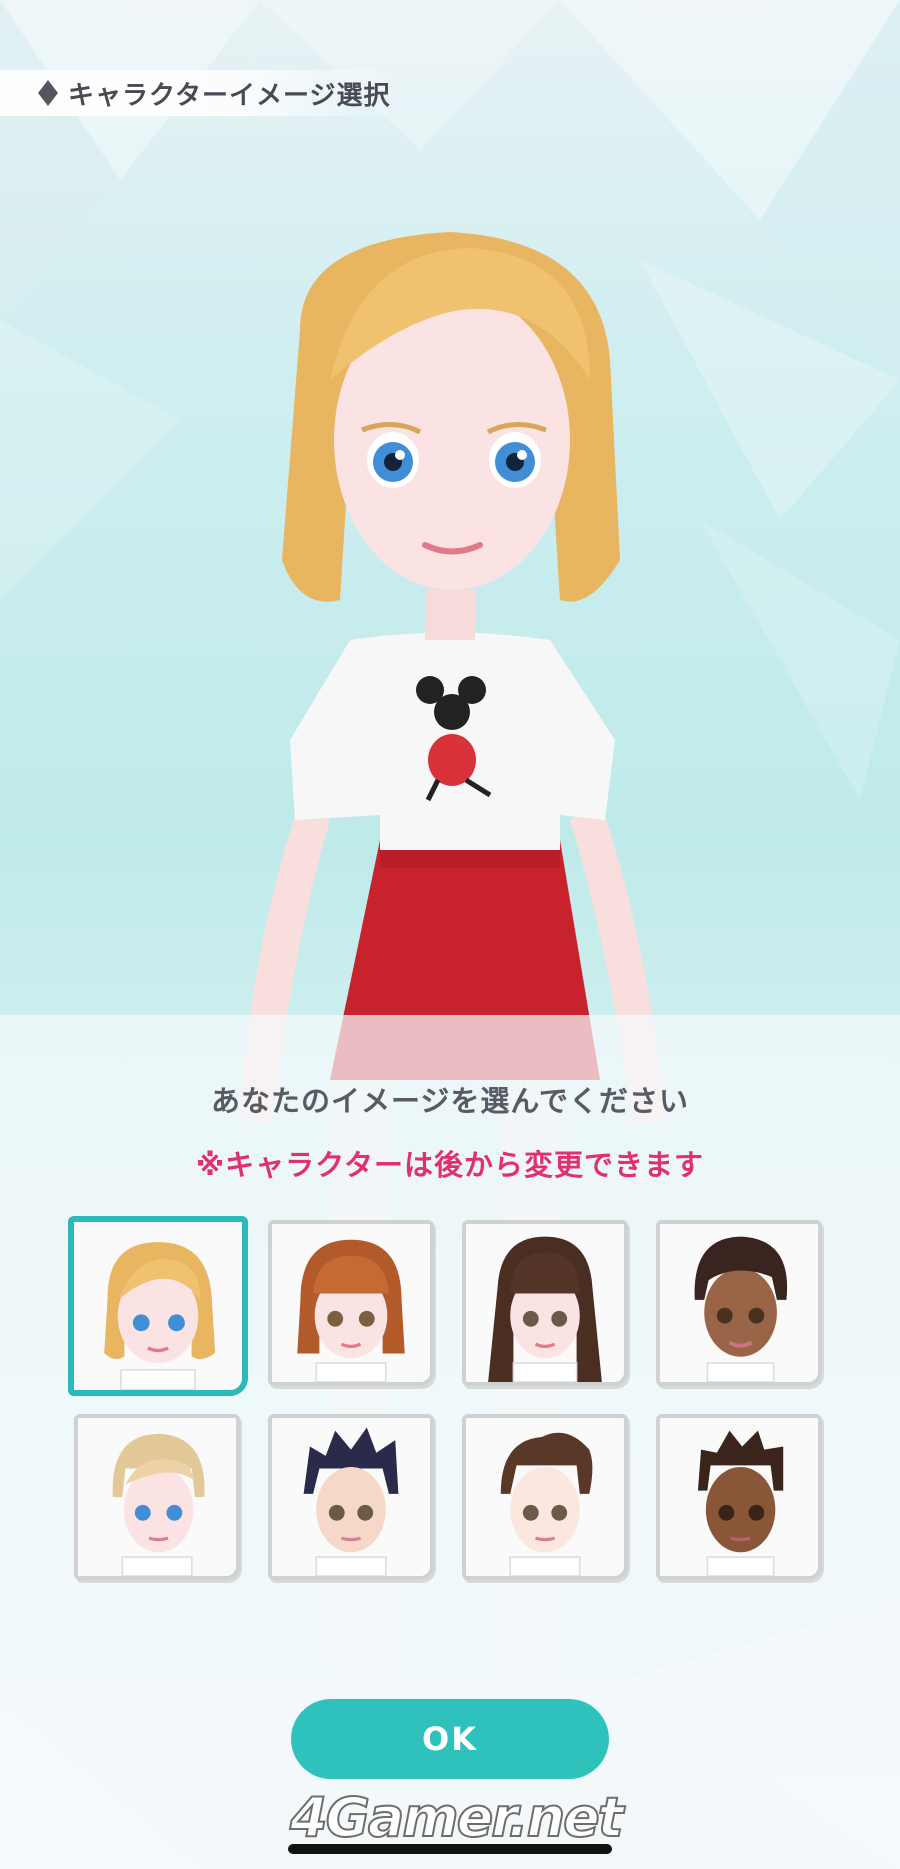 This screenshot has height=1869, width=900. I want to click on avatar-short-dark, so click(739, 1303).